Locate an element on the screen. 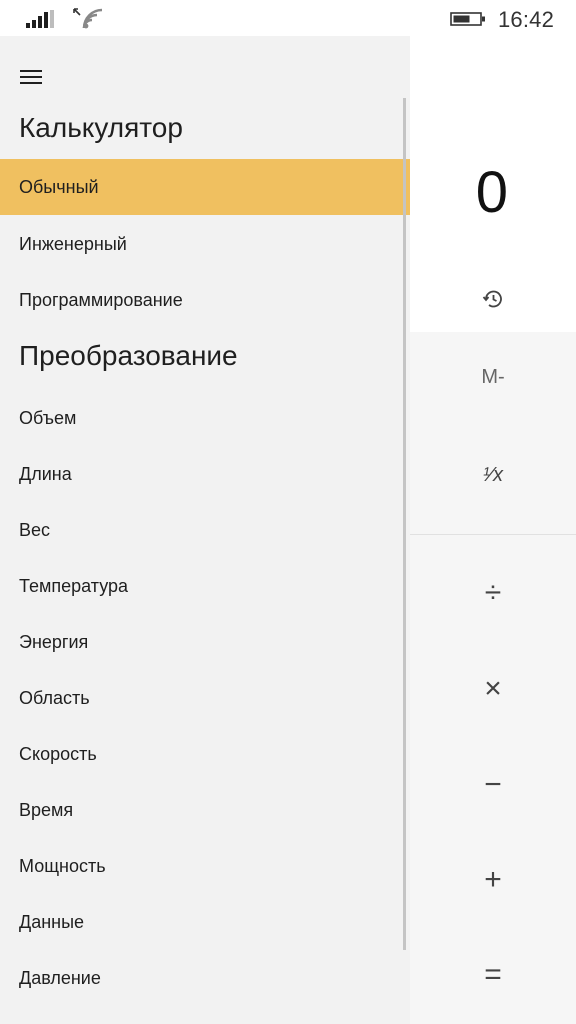  keypad-divider is located at coordinates (493, 534).